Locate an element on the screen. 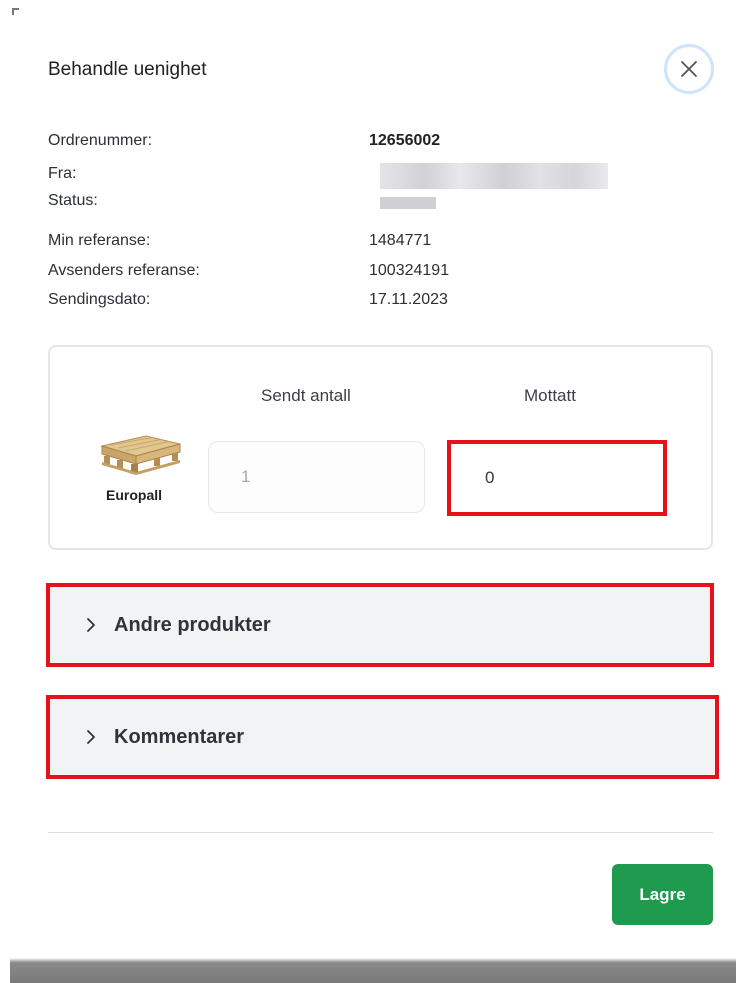  other-products-label: Andre produkter is located at coordinates (192, 624).